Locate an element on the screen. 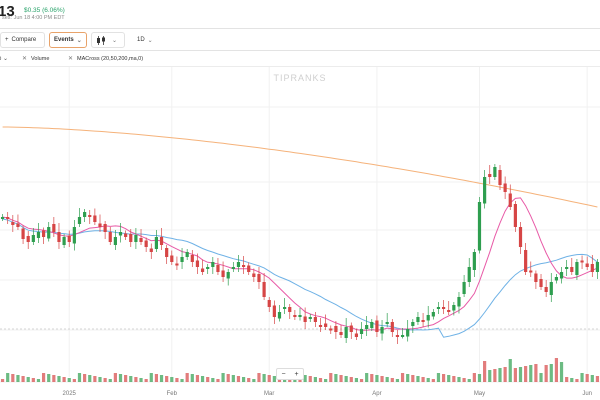  chevron-down-icon: ⌄ is located at coordinates (150, 40).